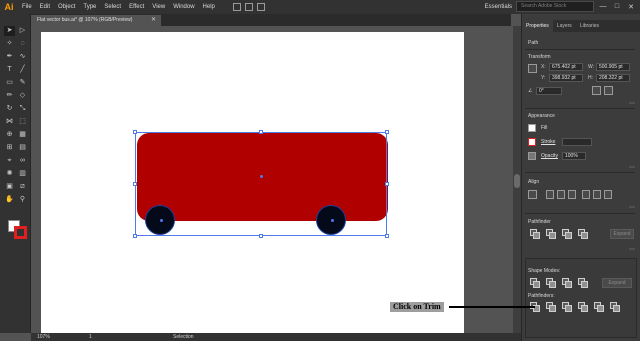 The width and height of the screenshot is (640, 341). Describe the element at coordinates (577, 142) in the screenshot. I see `stroke-weight-field` at that location.